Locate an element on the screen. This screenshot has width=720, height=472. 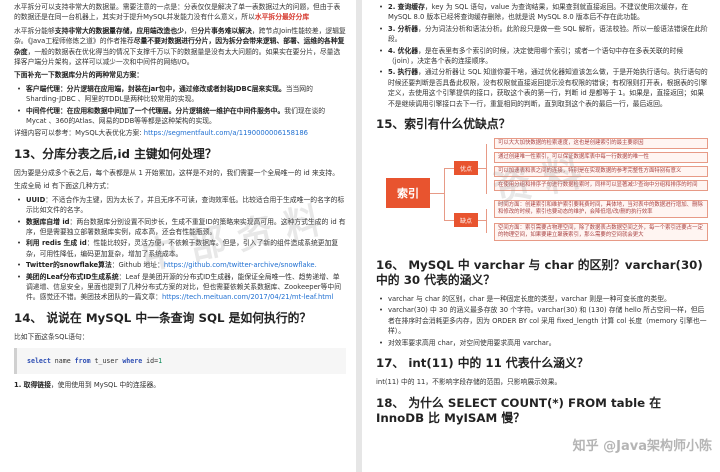
plans-subheading: 下面补充一下数据库分片的两种常见方案： is located at coordinates (79, 75).